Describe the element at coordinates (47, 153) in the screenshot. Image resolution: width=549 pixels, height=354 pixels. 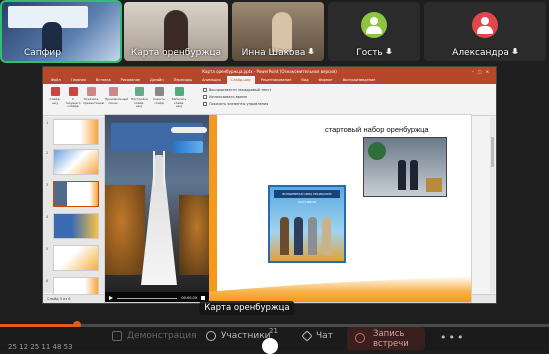
I see `slide-number: 2` at that location.